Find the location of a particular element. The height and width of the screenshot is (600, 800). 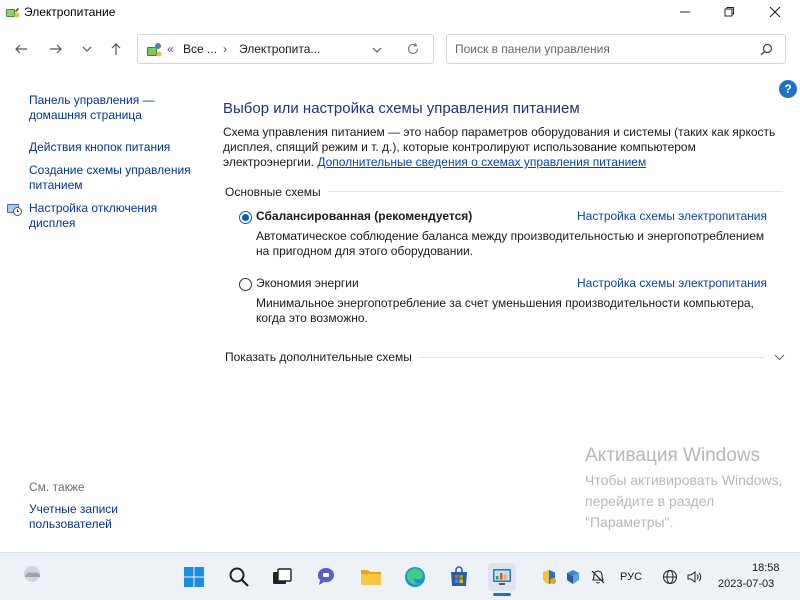

store-icon is located at coordinates (459, 576).